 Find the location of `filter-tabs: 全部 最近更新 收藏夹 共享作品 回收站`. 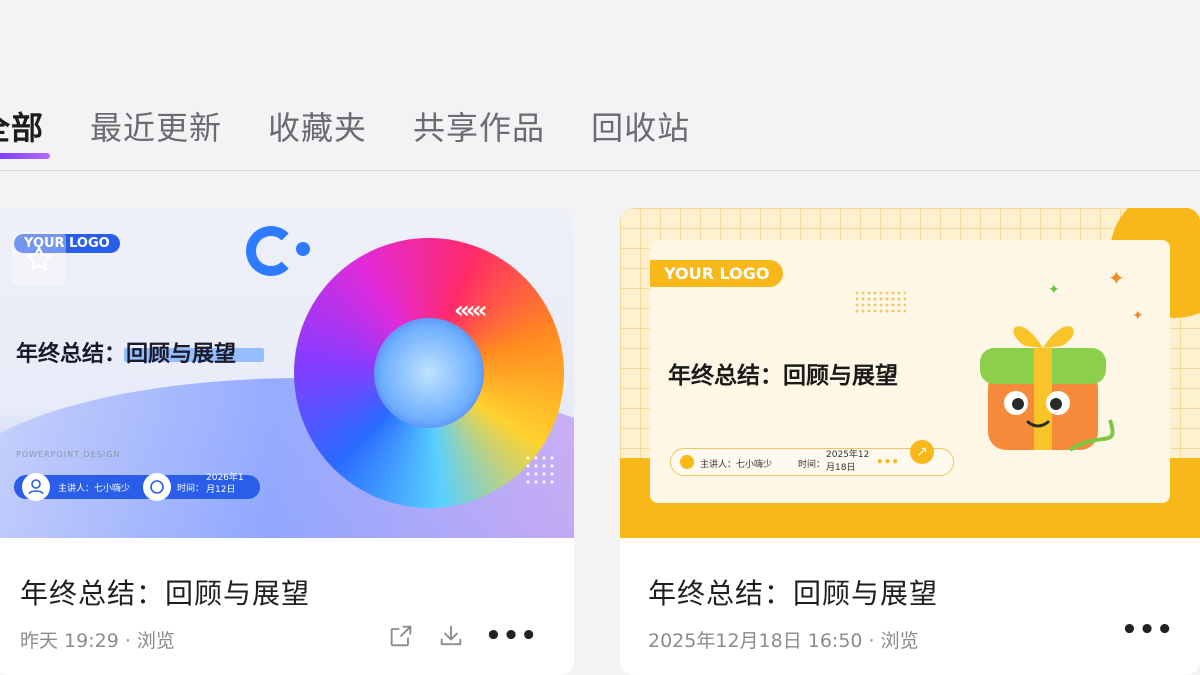

filter-tabs: 全部 最近更新 收藏夹 共享作品 回收站 is located at coordinates (368, 127).